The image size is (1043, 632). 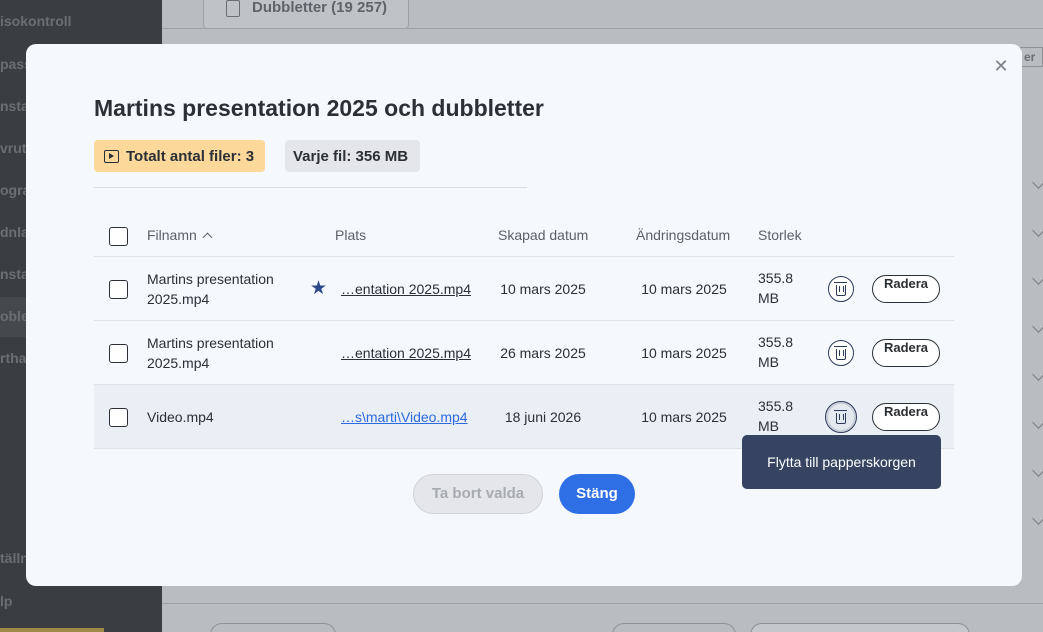 I want to click on column-header-size: Storlek, so click(x=780, y=235).